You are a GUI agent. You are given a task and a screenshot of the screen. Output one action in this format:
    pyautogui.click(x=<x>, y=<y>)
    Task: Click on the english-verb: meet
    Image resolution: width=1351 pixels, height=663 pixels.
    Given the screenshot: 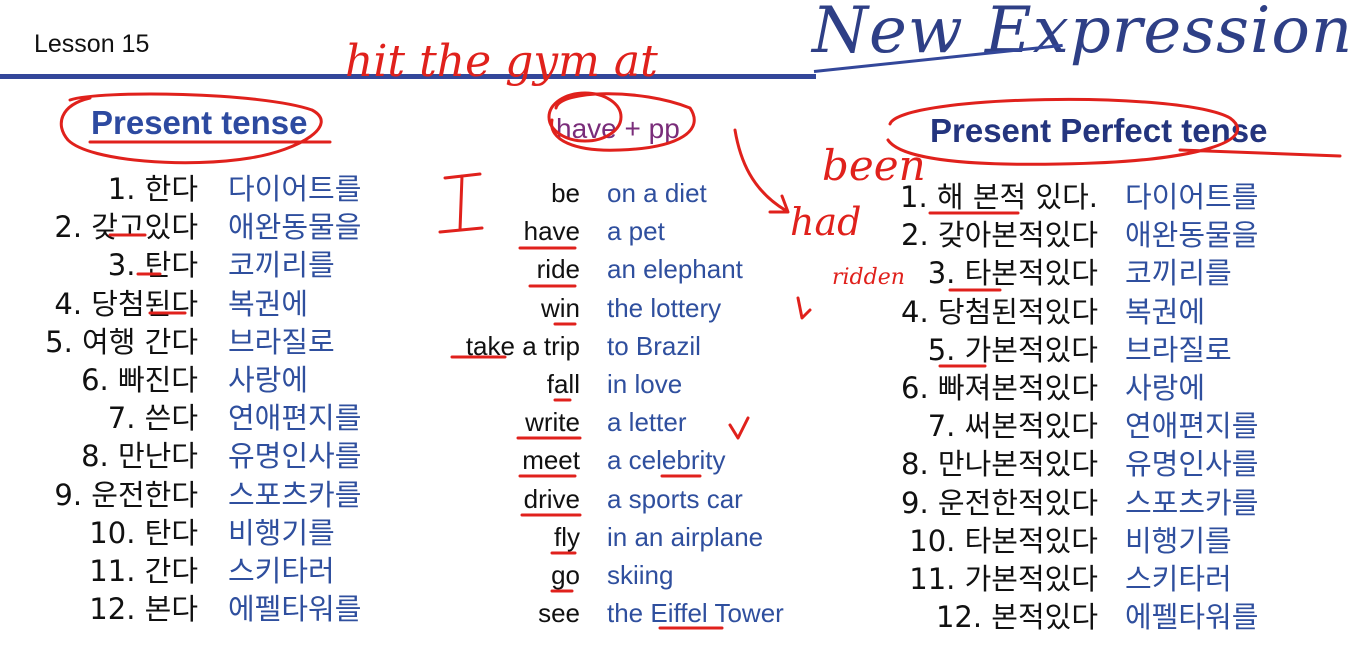 What is the action you would take?
    pyautogui.click(x=551, y=460)
    